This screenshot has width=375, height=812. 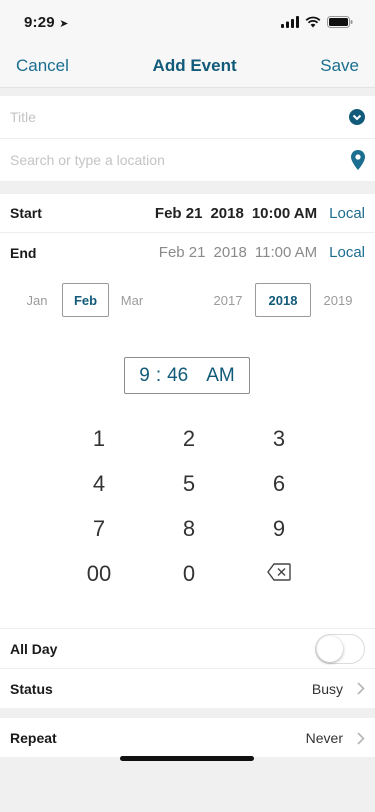 I want to click on signal-icon, so click(x=290, y=22).